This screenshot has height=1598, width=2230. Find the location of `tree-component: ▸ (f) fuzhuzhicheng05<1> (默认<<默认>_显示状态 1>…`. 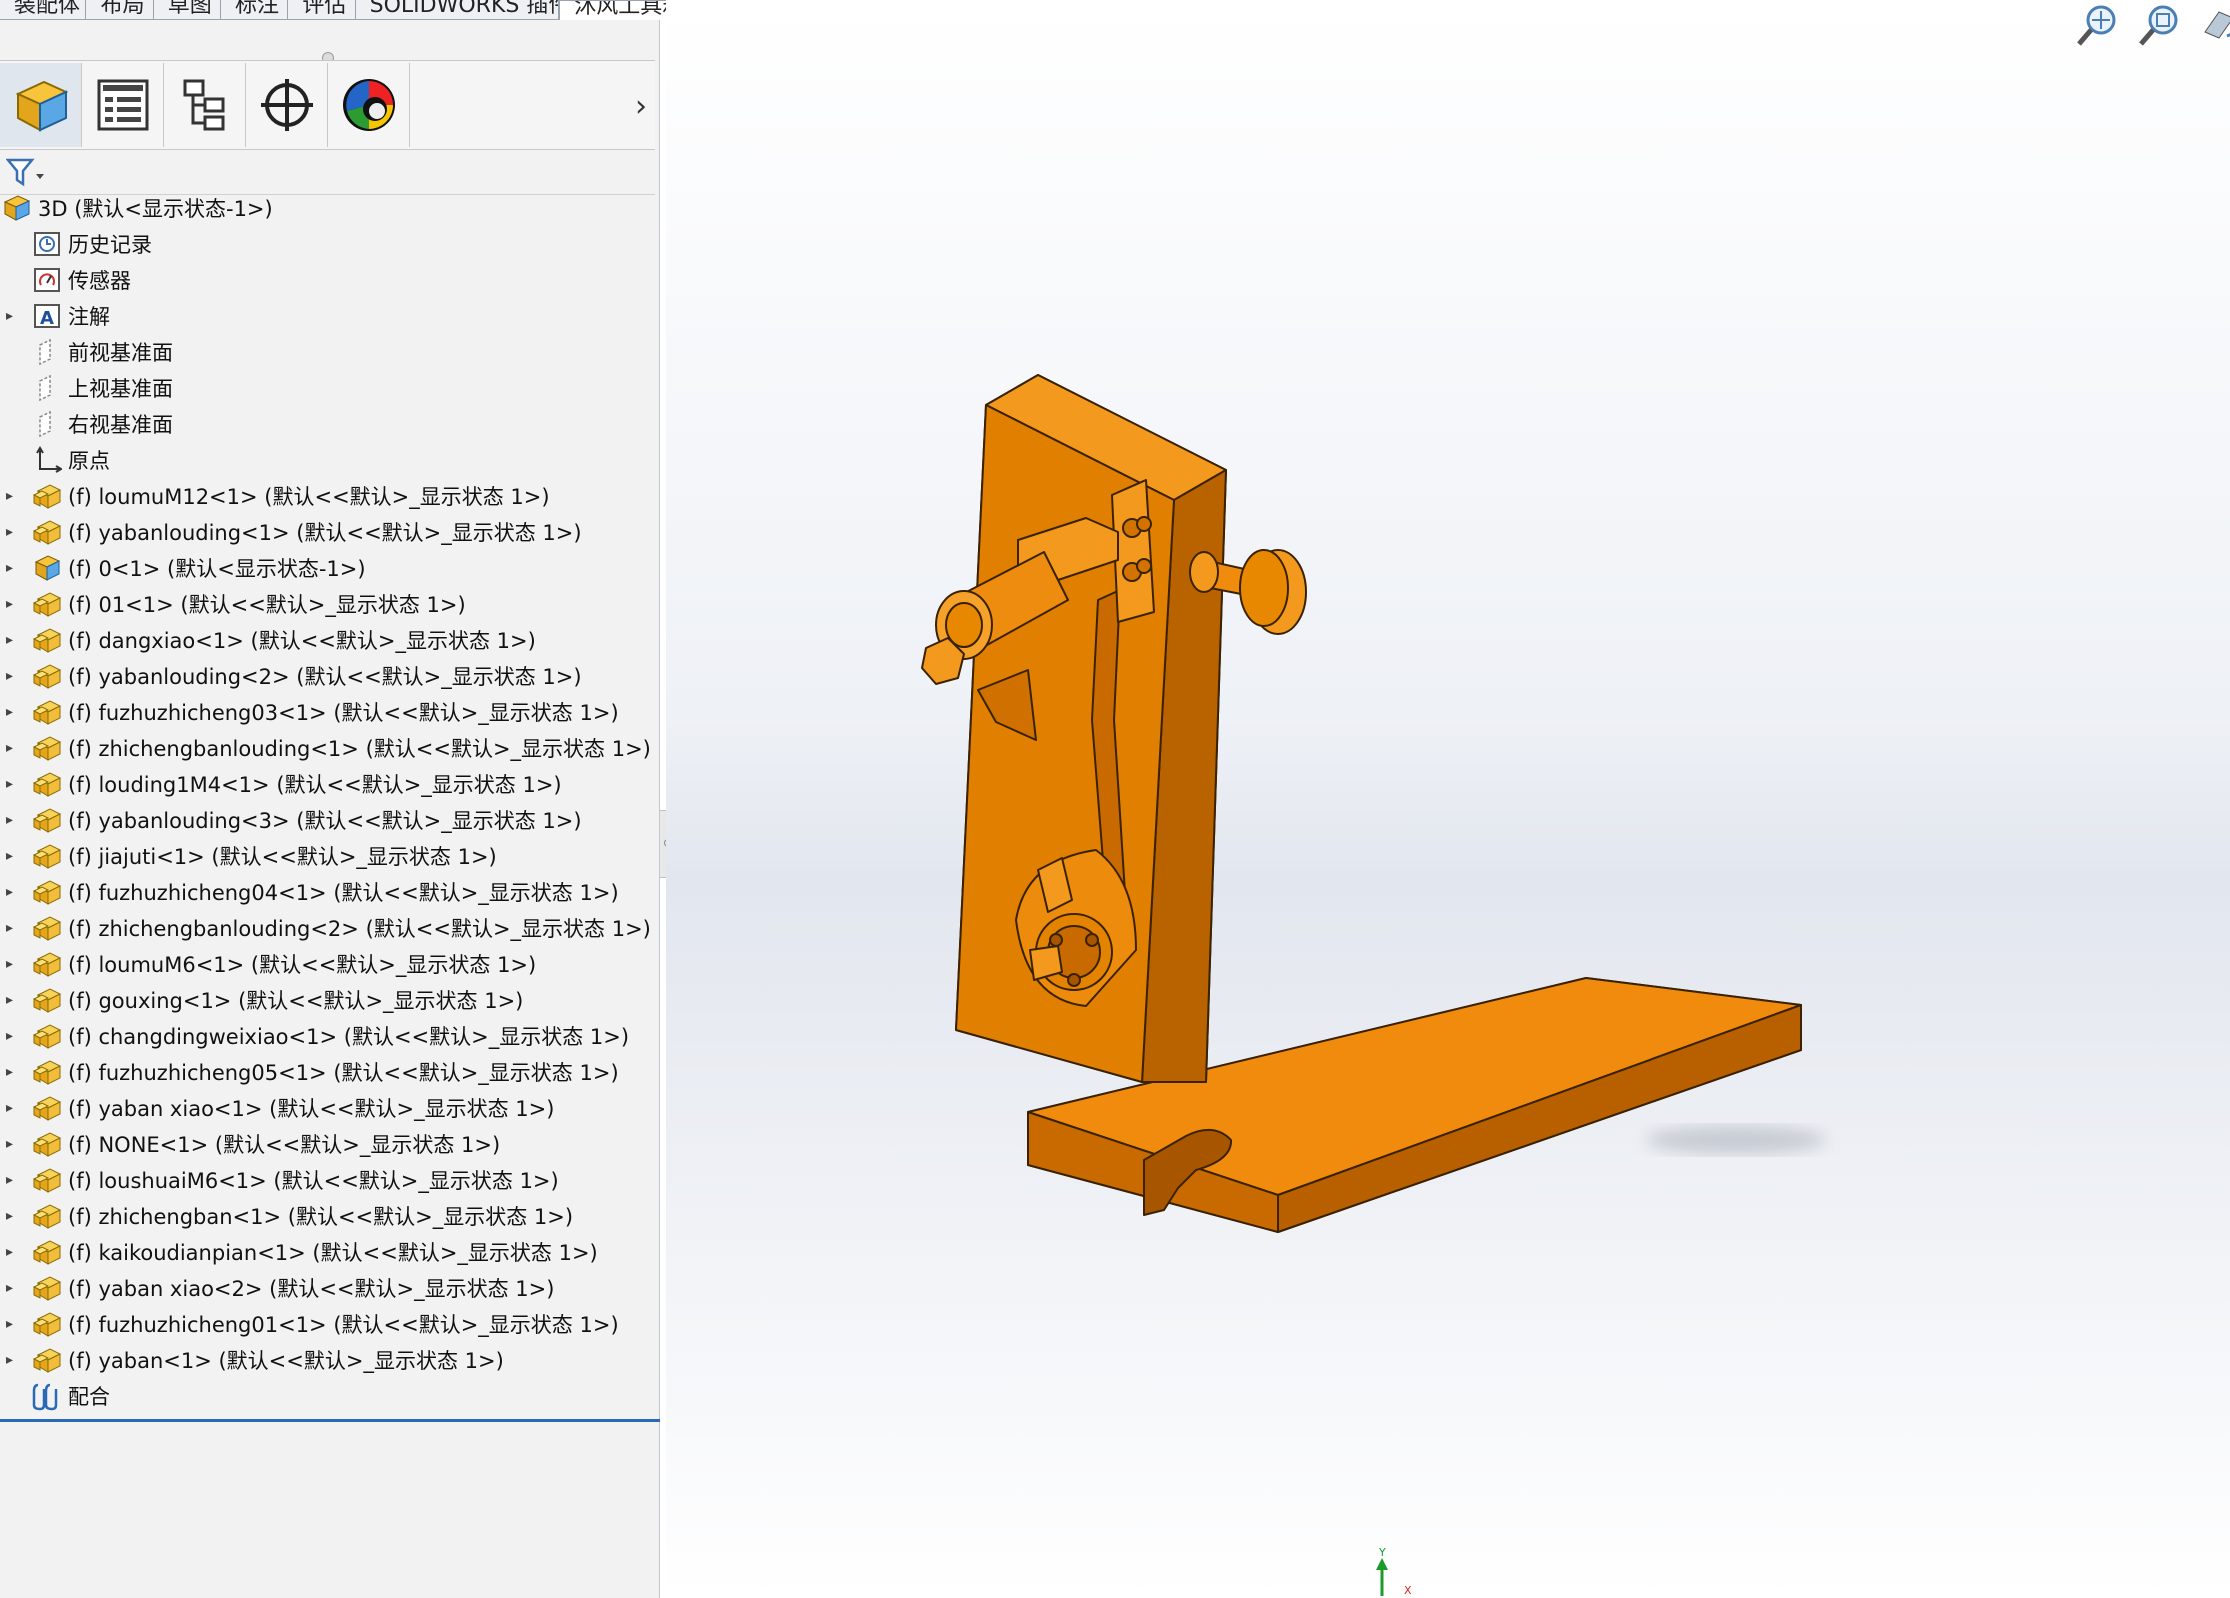

tree-component: ▸ (f) fuzhuzhicheng05<1> (默认<<默认>_显示状态 1>… is located at coordinates (327, 1072).